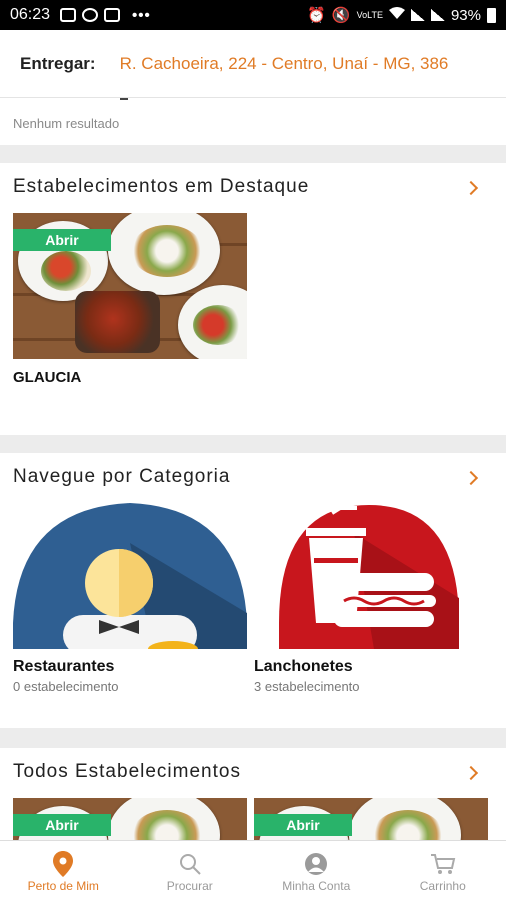 The image size is (506, 900). I want to click on no-result-text: Nenhum resultado, so click(66, 123).